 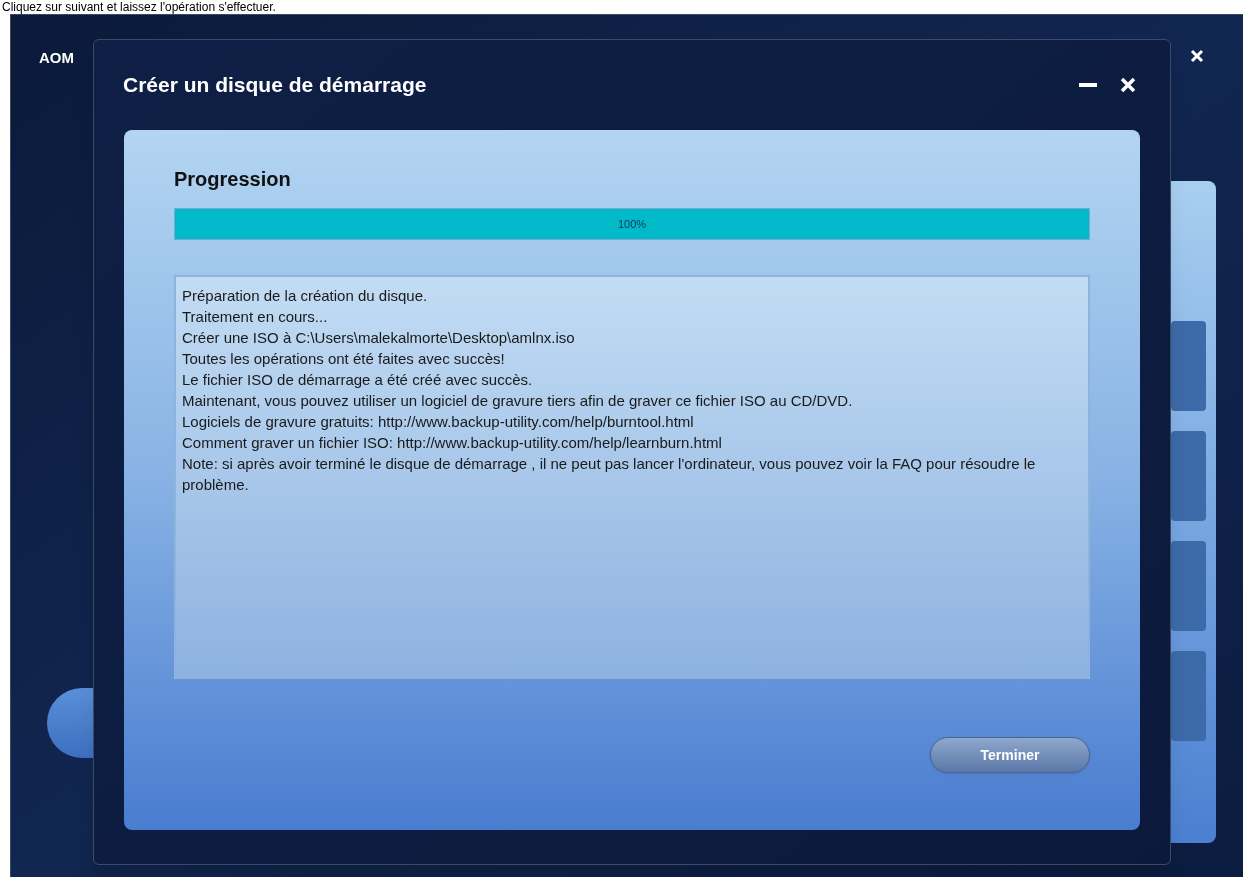 What do you see at coordinates (344, 359) in the screenshot?
I see `log-line: Toutes les opérations ont été faites avec succès!` at bounding box center [344, 359].